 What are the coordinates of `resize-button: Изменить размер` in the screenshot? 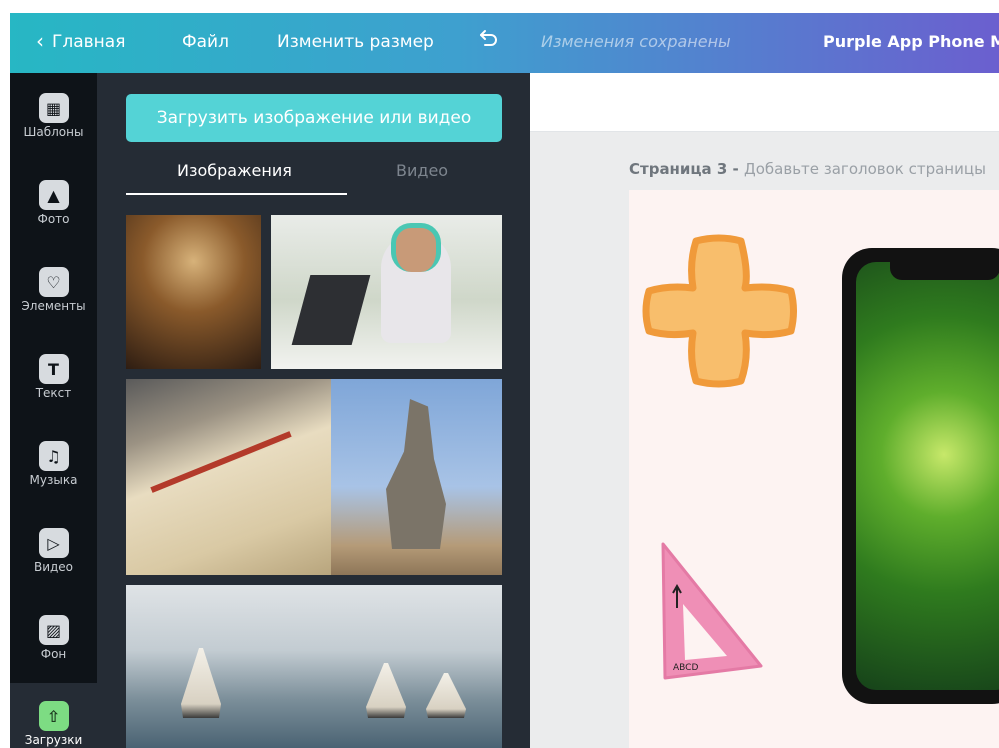 It's located at (355, 42).